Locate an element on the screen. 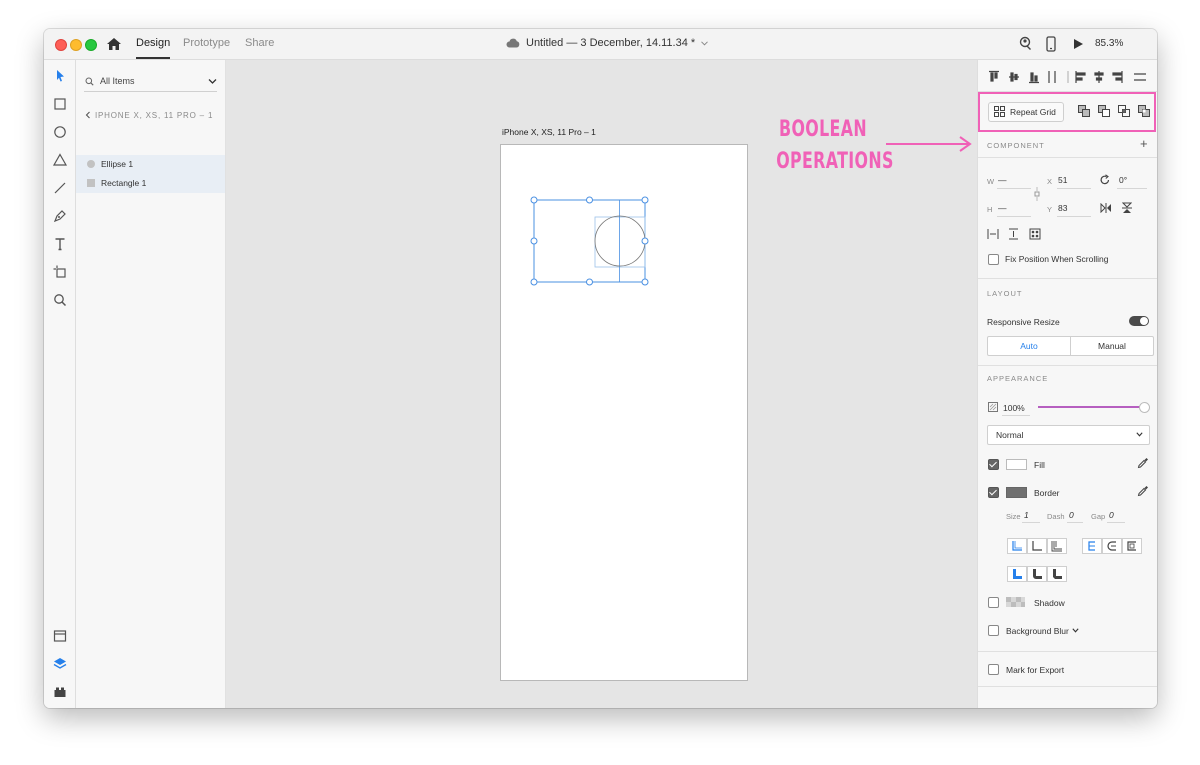 This screenshot has height=765, width=1200. opacity-field-underline is located at coordinates (1016, 415).